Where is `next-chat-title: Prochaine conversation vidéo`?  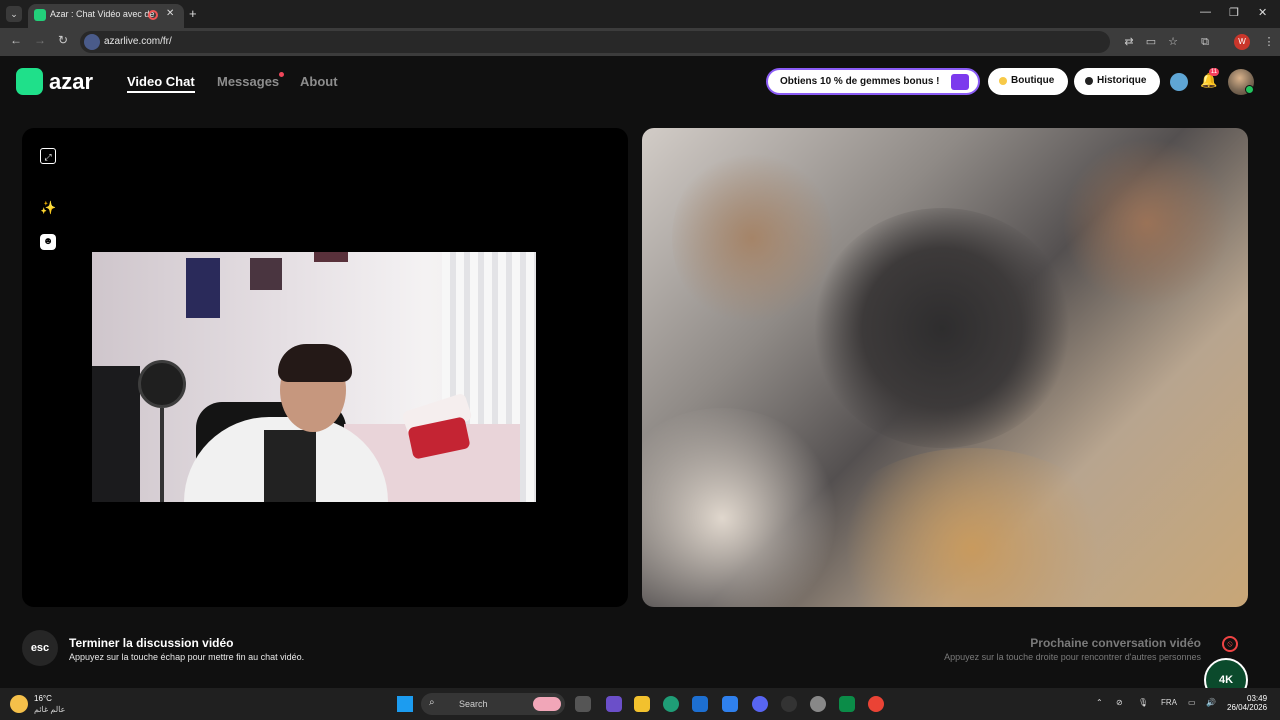 next-chat-title: Prochaine conversation vidéo is located at coordinates (1115, 643).